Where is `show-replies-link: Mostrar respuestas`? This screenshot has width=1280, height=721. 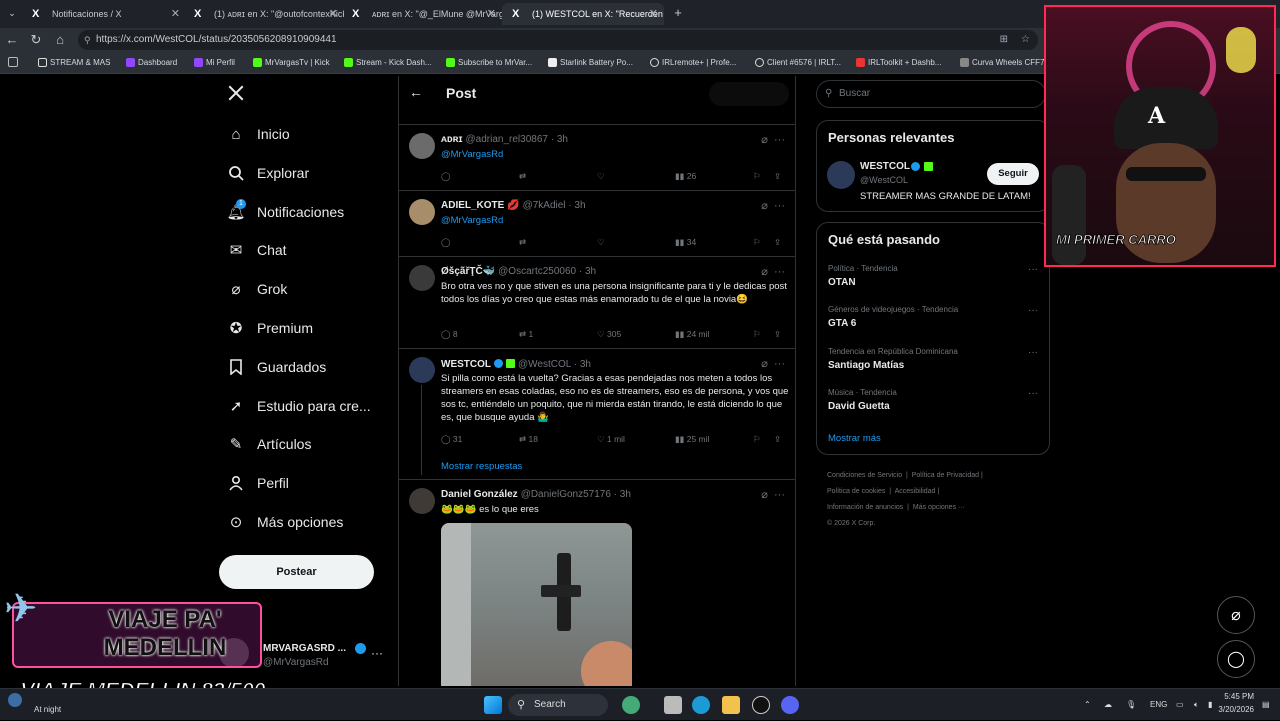 show-replies-link: Mostrar respuestas is located at coordinates (481, 466).